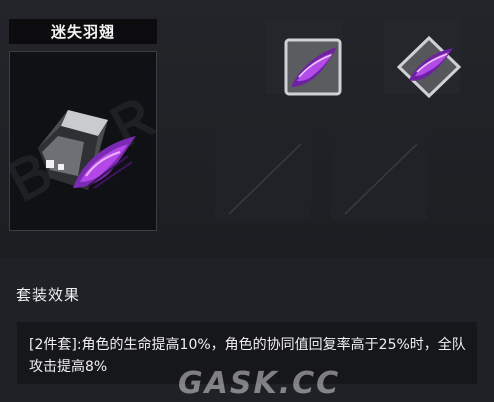  I want to click on item-preview: ＢＯＲＮ, so click(83, 141).